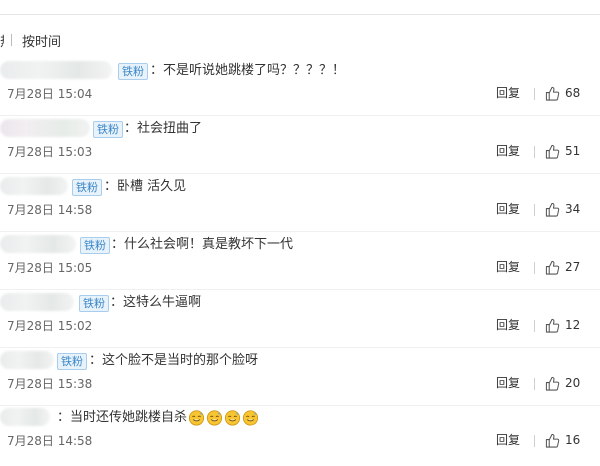  Describe the element at coordinates (562, 267) in the screenshot. I see `like-button: 27` at that location.